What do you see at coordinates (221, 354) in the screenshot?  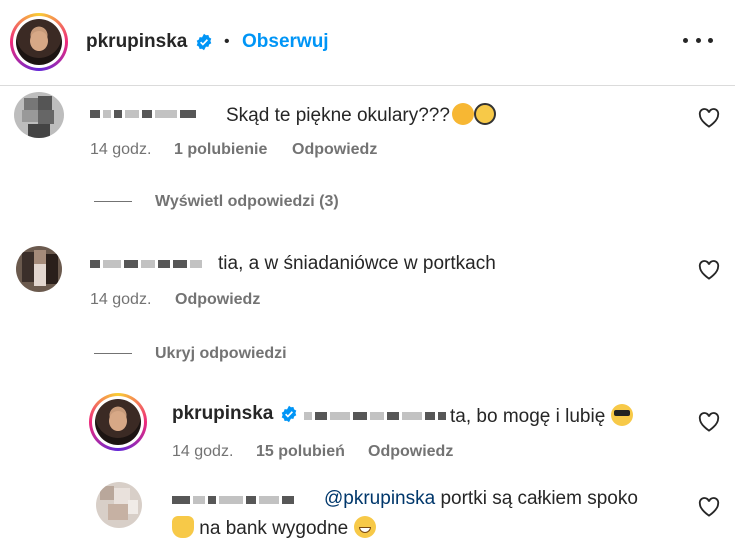 I see `hide-replies-button: Ukryj odpowiedzi` at bounding box center [221, 354].